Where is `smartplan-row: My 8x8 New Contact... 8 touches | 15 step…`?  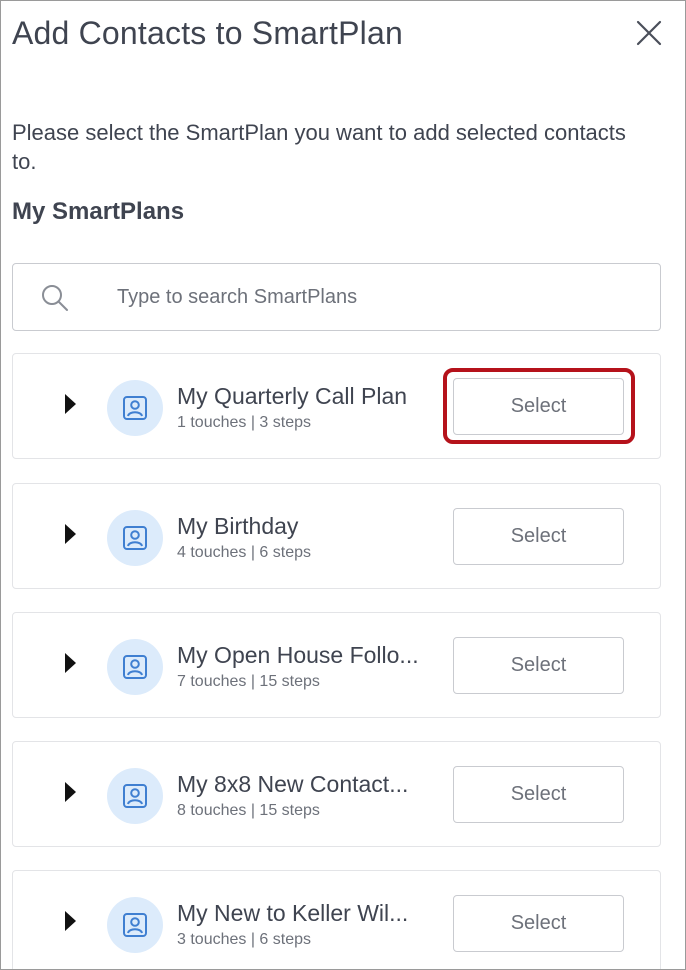 smartplan-row: My 8x8 New Contact... 8 touches | 15 step… is located at coordinates (336, 794).